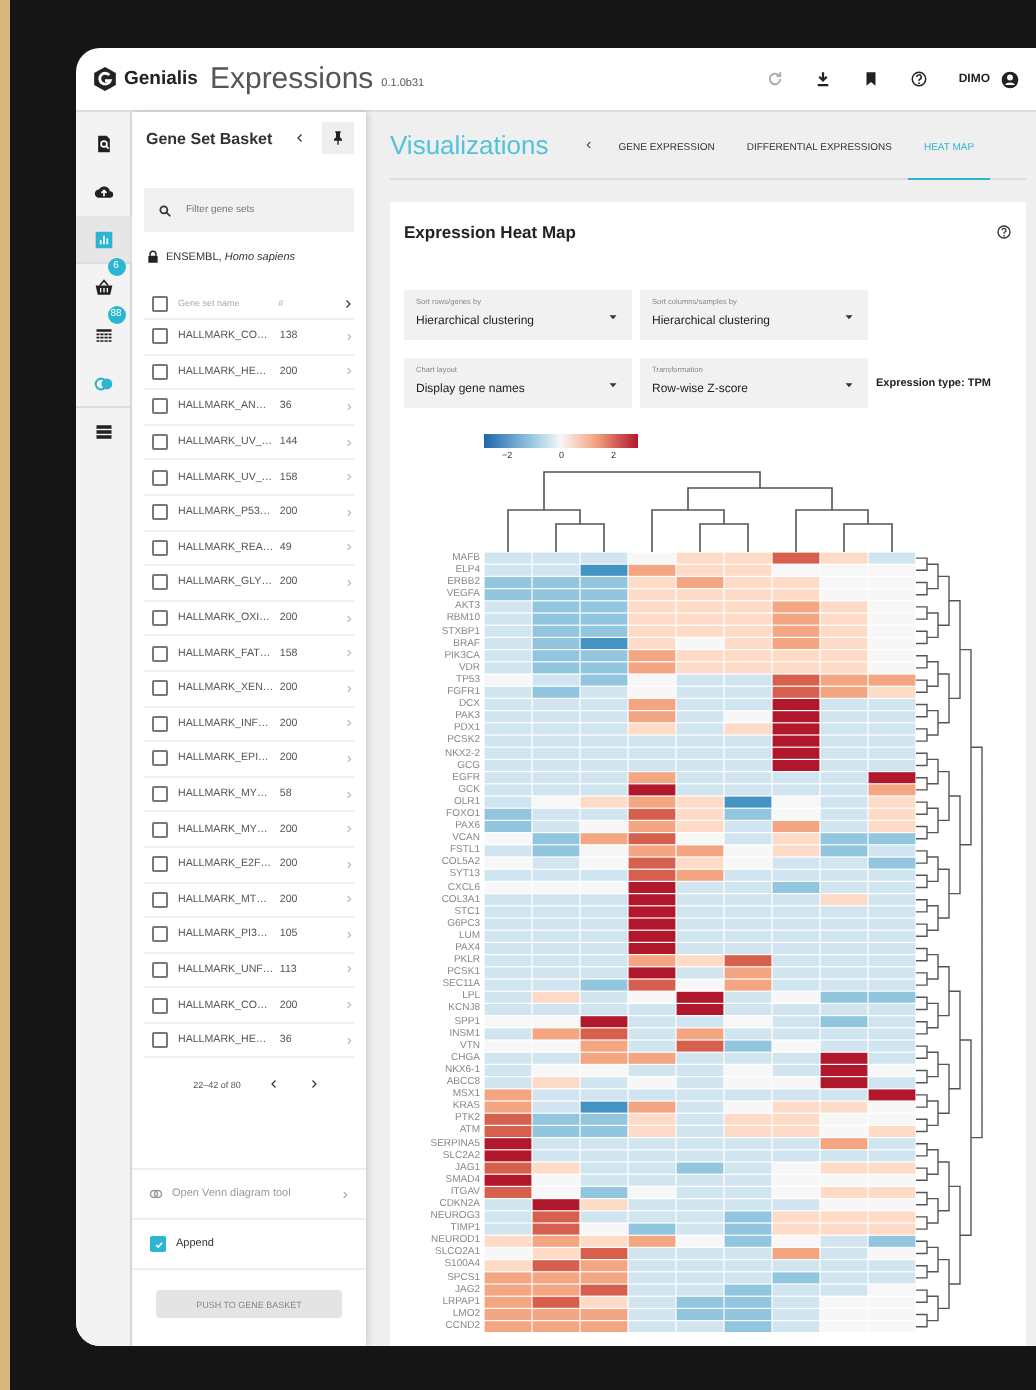 This screenshot has width=1036, height=1390. What do you see at coordinates (105, 79) in the screenshot?
I see `logo-icon` at bounding box center [105, 79].